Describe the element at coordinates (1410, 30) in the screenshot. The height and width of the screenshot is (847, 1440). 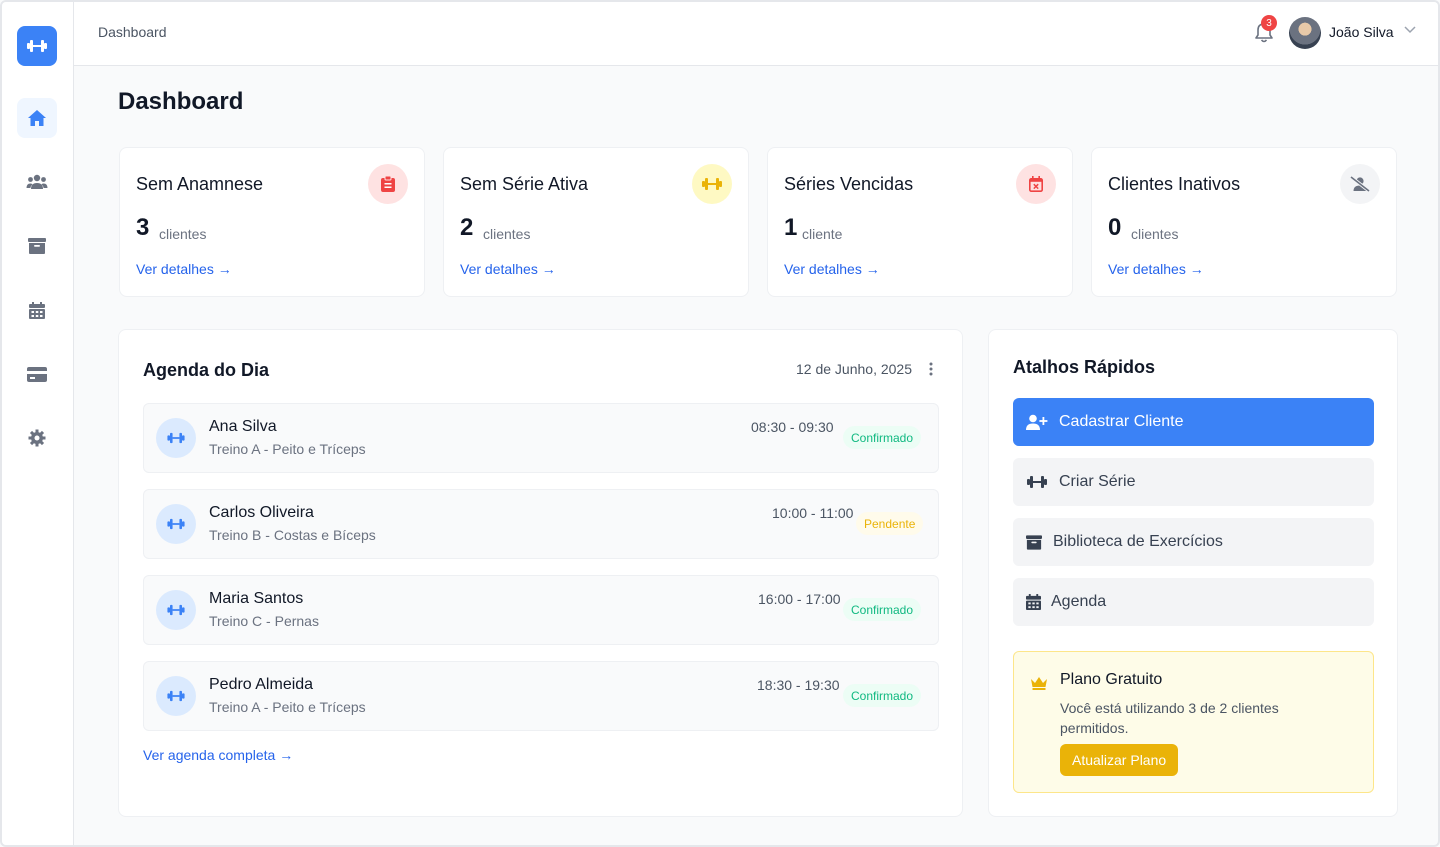
I see `chevron-down-icon` at that location.